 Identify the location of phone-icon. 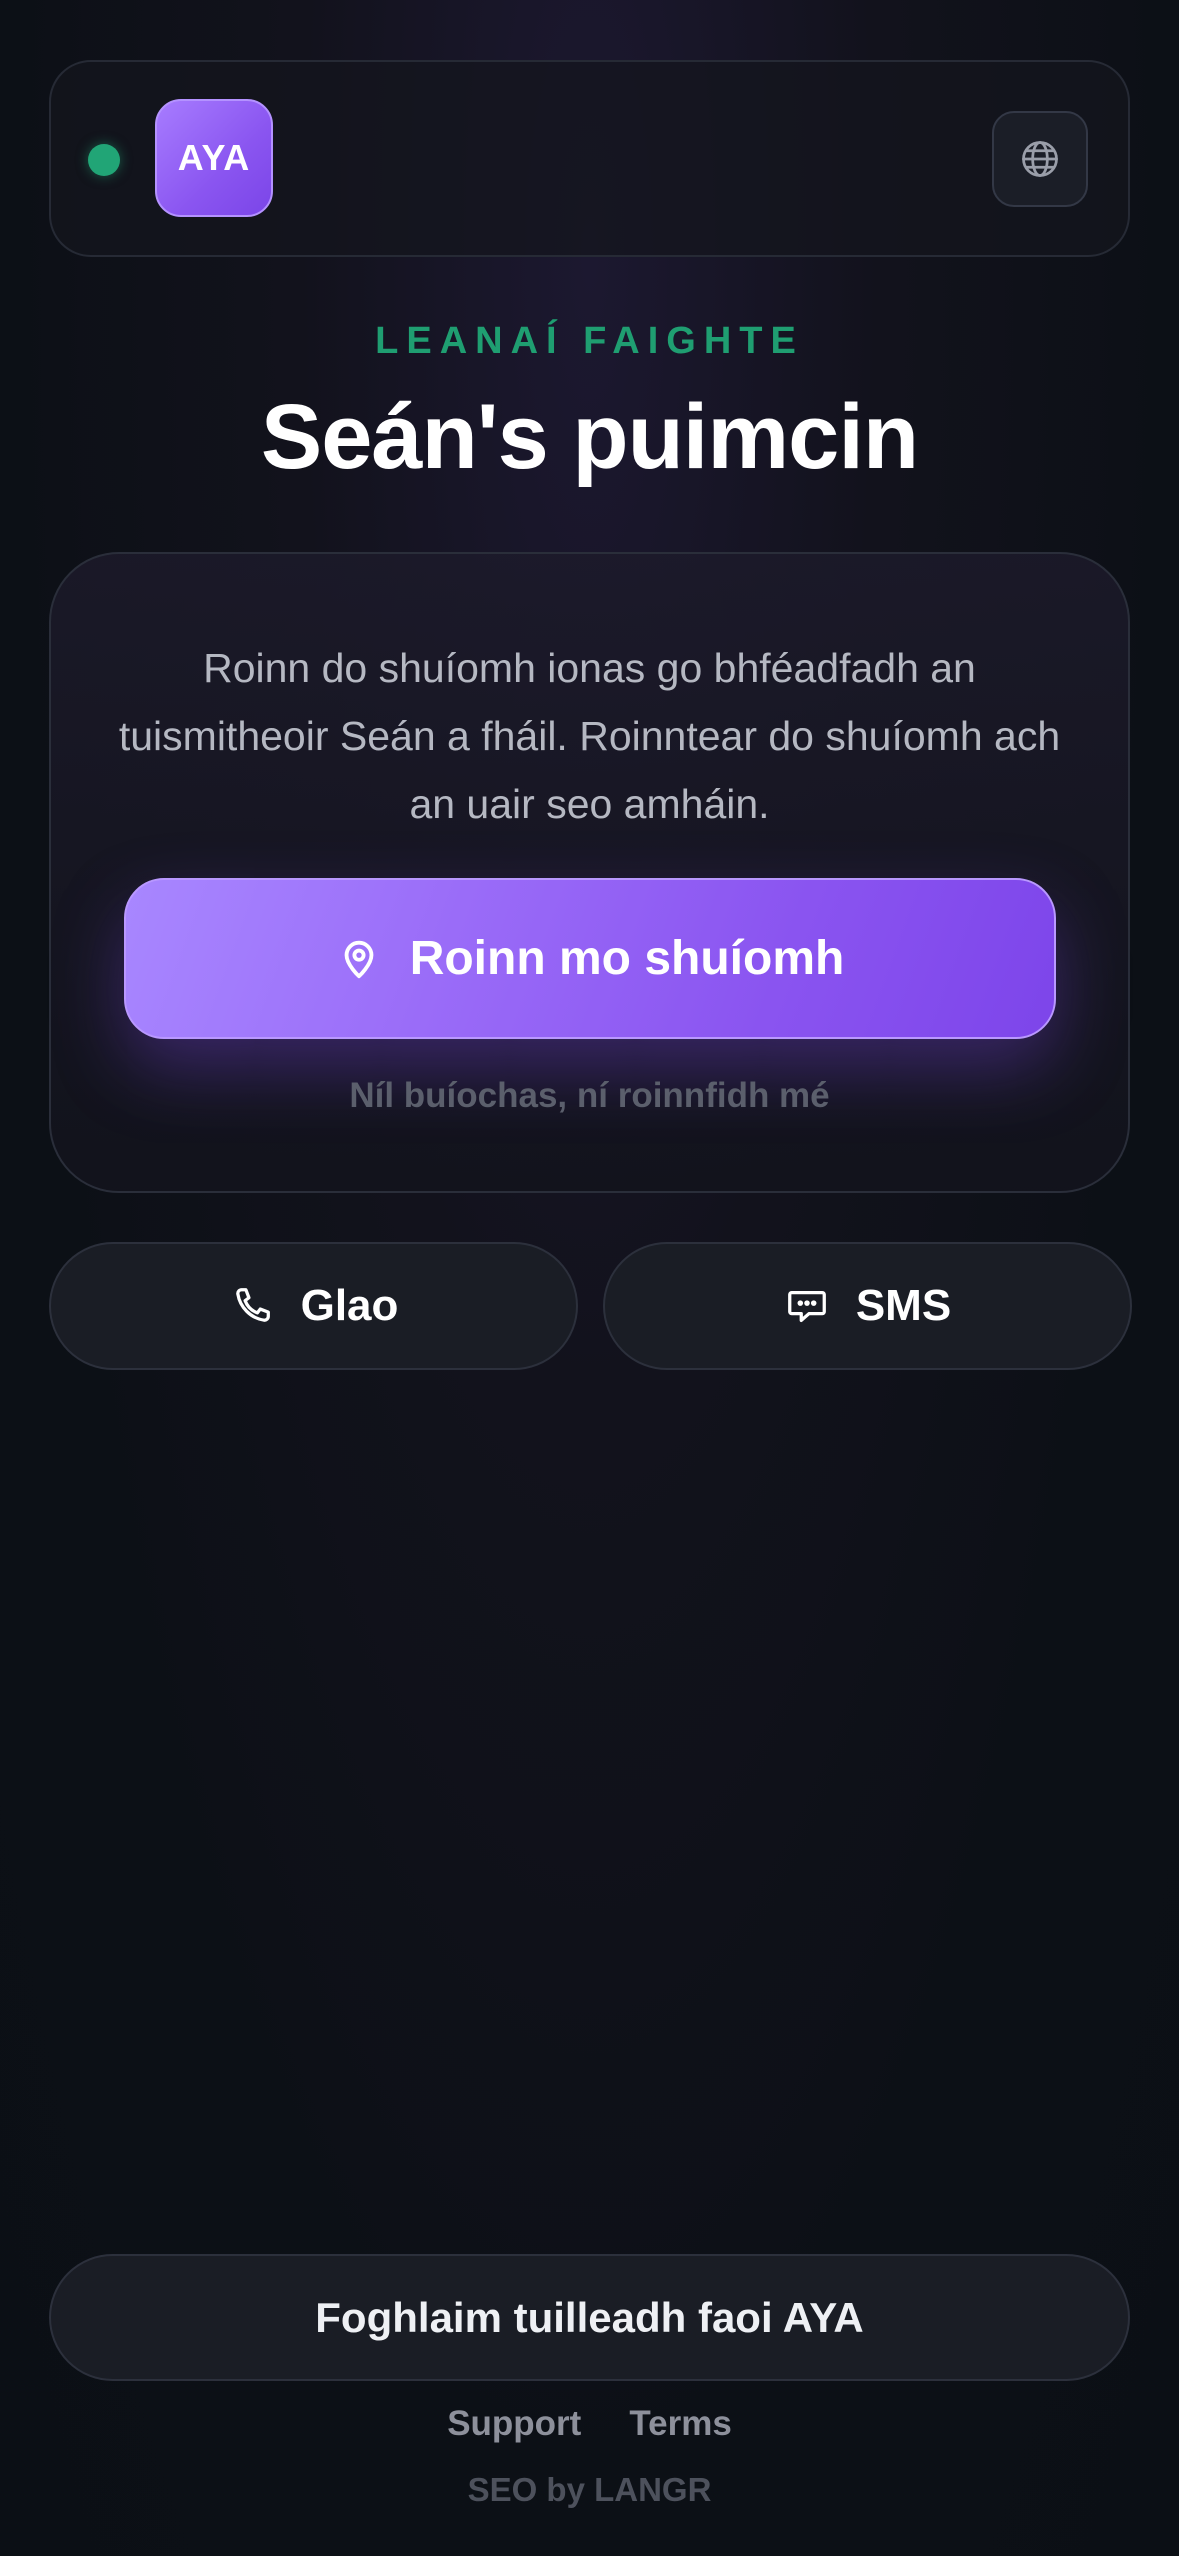
(252, 1306).